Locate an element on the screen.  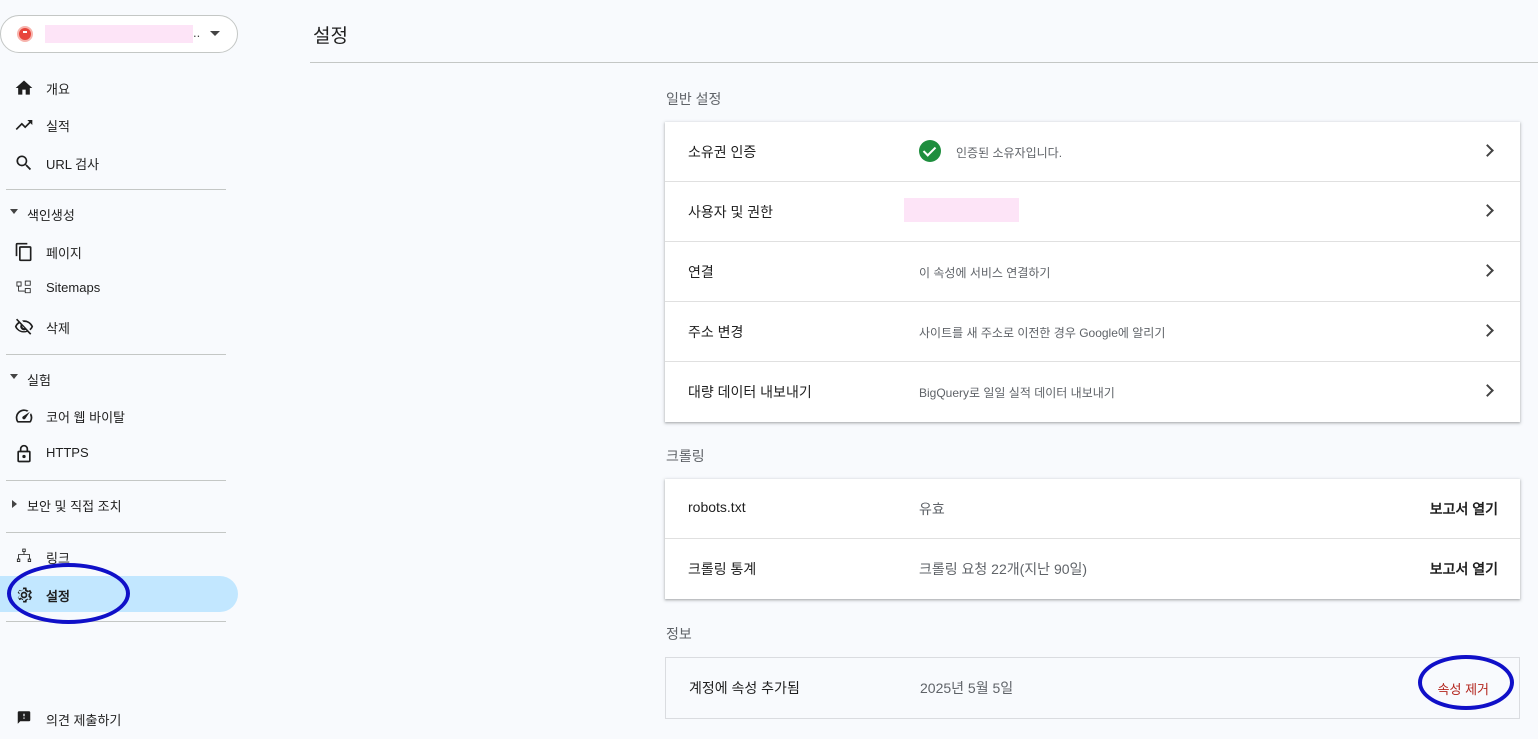
section-indexing: 색인생성 is located at coordinates (115, 213).